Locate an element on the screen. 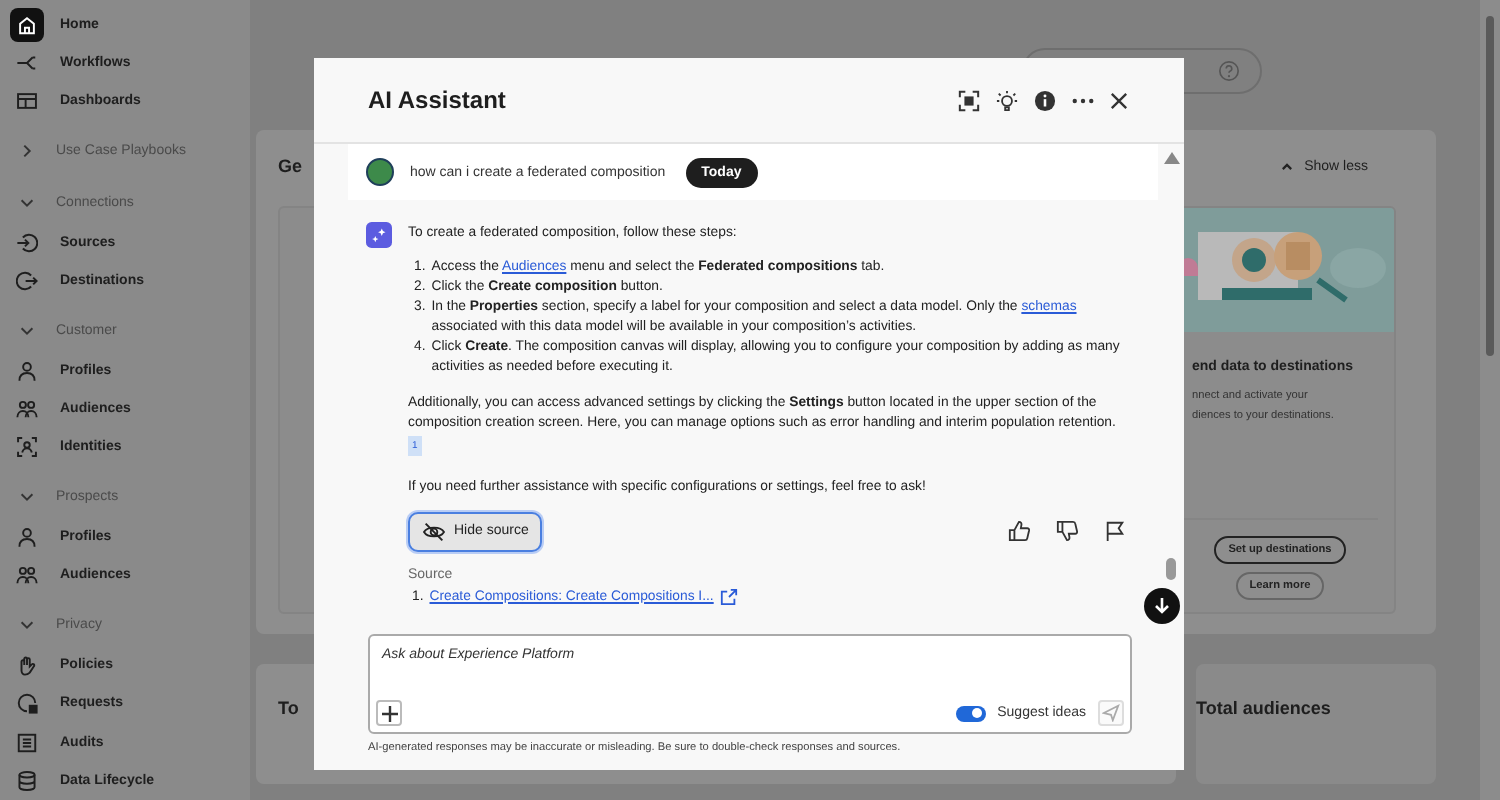 The image size is (1500, 800). fullscreen-icon is located at coordinates (969, 100).